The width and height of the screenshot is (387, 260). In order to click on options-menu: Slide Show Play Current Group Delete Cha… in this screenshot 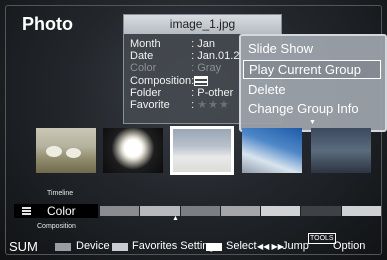, I will do `click(313, 83)`.